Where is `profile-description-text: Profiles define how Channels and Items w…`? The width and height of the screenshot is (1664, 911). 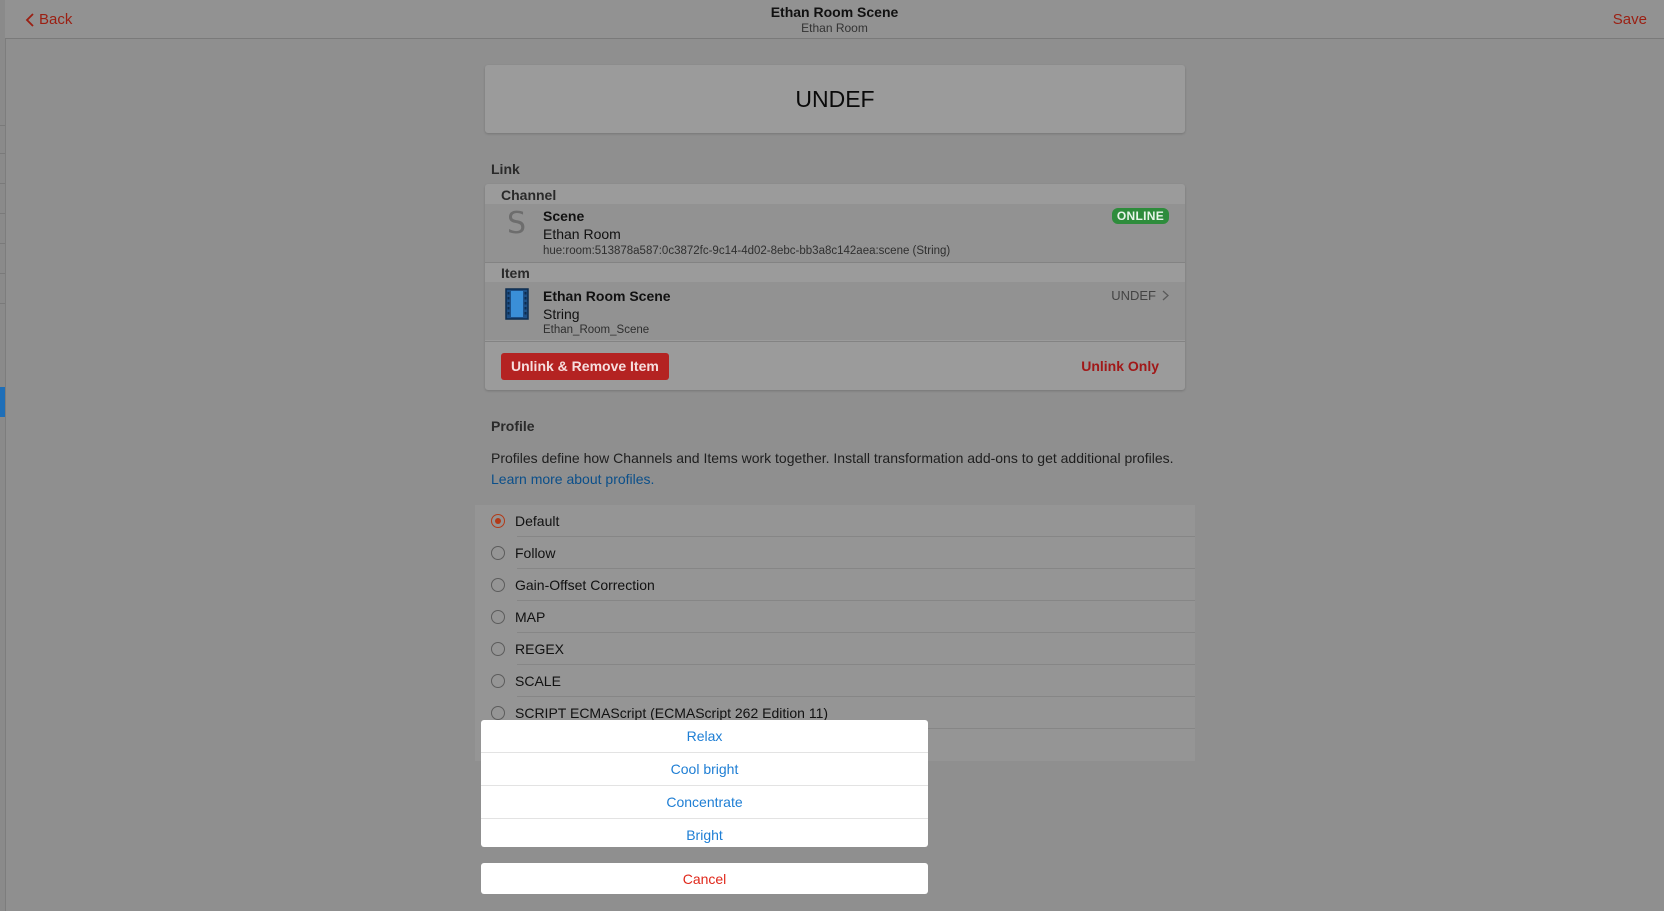 profile-description-text: Profiles define how Channels and Items w… is located at coordinates (832, 458).